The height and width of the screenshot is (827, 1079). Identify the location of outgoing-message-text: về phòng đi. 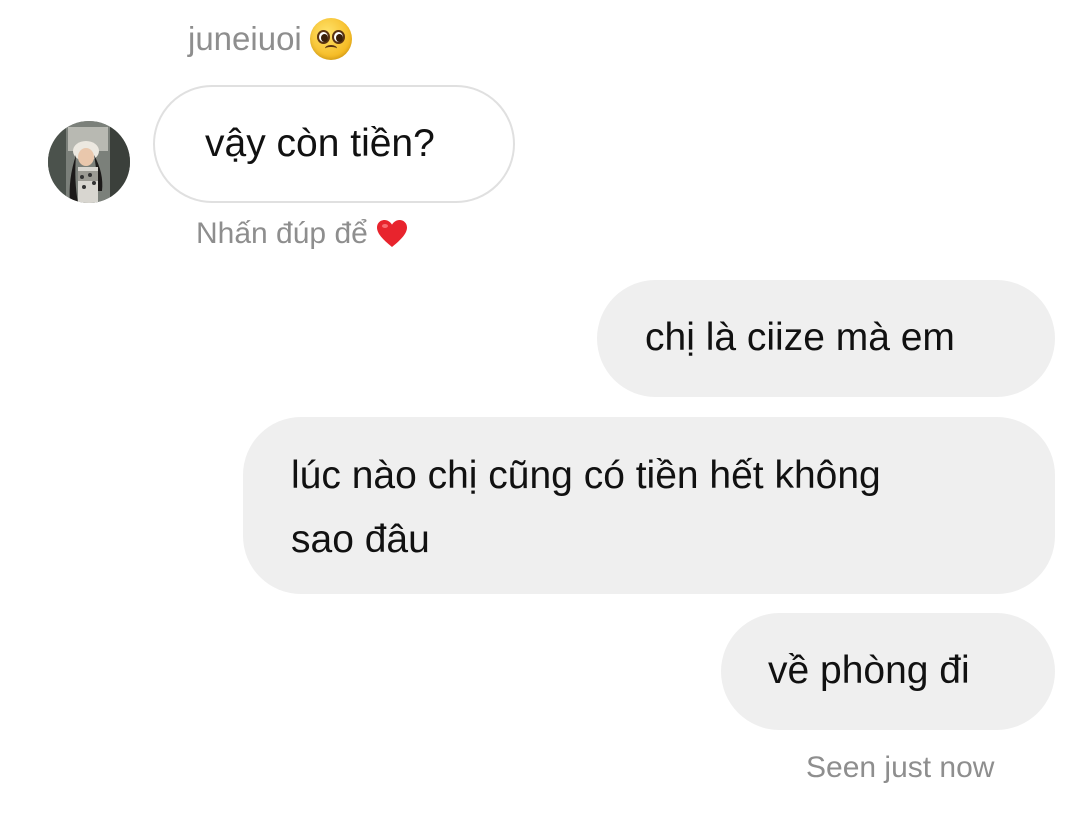
(869, 670).